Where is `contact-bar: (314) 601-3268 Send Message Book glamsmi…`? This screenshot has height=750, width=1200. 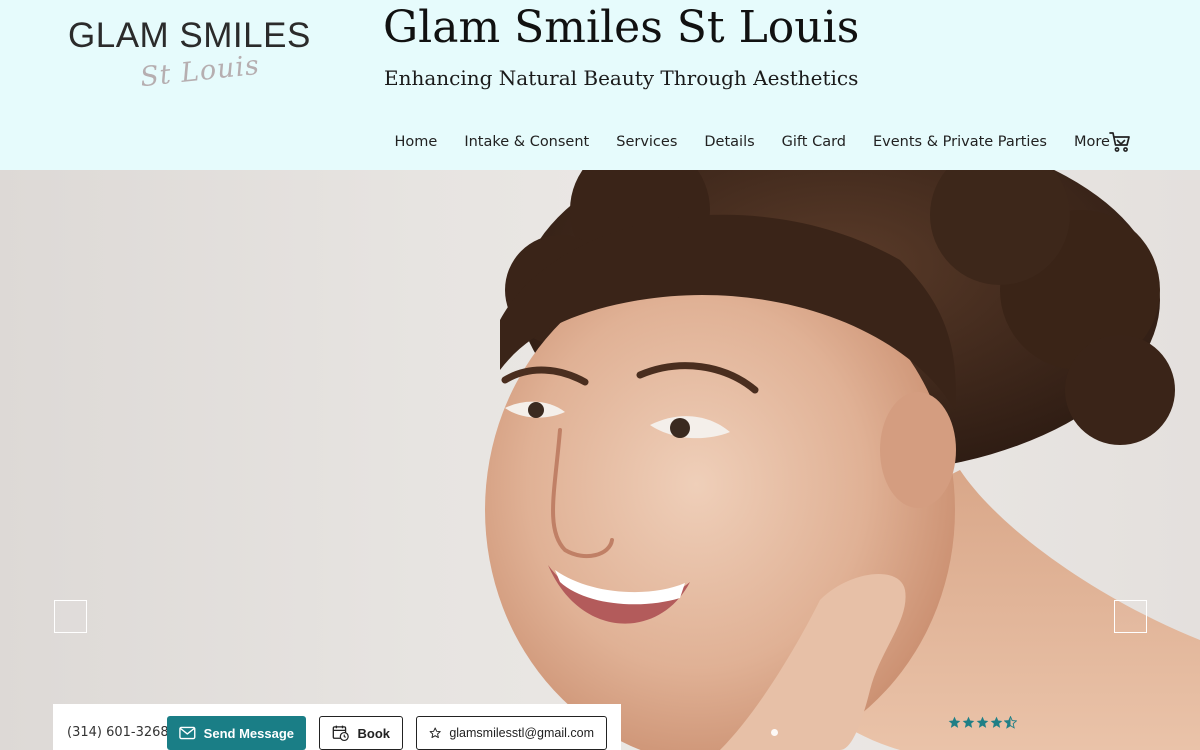
contact-bar: (314) 601-3268 Send Message Book glamsmi… is located at coordinates (337, 727).